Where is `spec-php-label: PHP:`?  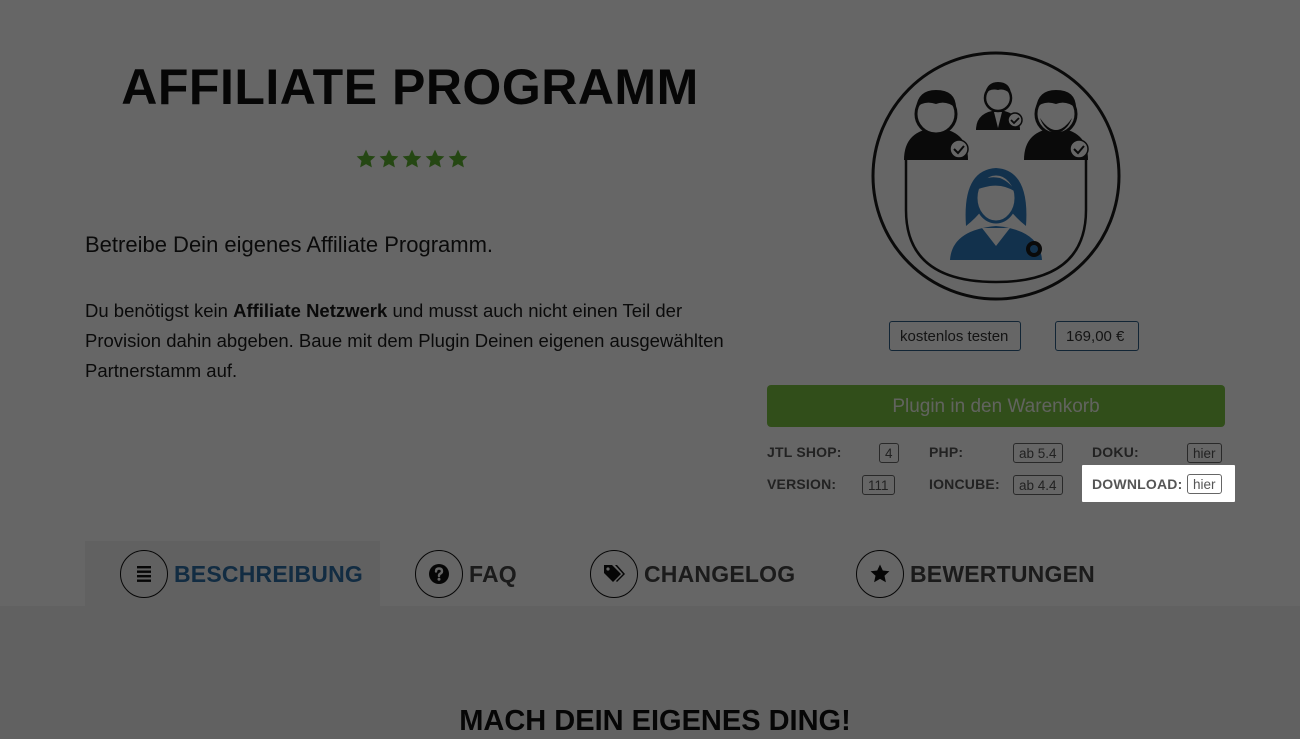 spec-php-label: PHP: is located at coordinates (946, 452).